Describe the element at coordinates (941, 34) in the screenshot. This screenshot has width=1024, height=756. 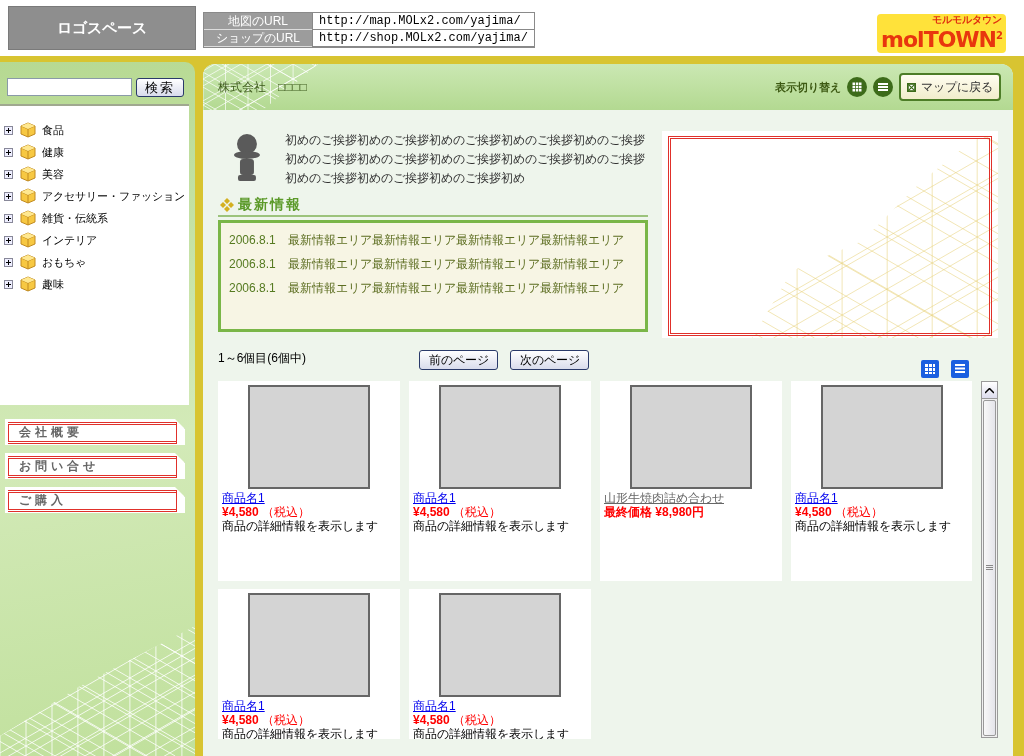
I see `brand-logo: モルモルタウン molTOWN$^{2}$` at that location.